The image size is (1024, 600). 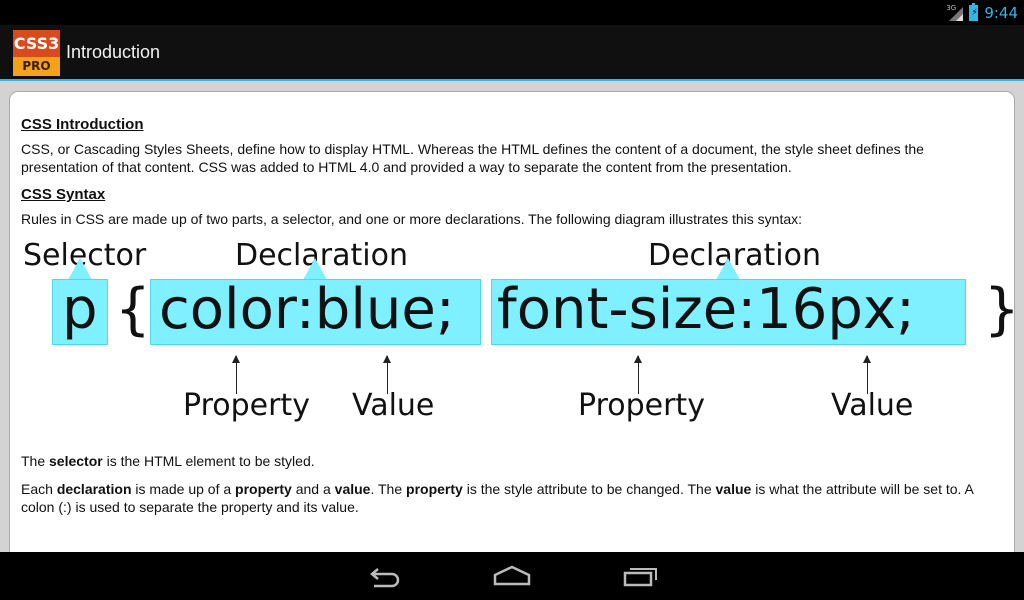 I want to click on property-label-1: Property, so click(x=246, y=405).